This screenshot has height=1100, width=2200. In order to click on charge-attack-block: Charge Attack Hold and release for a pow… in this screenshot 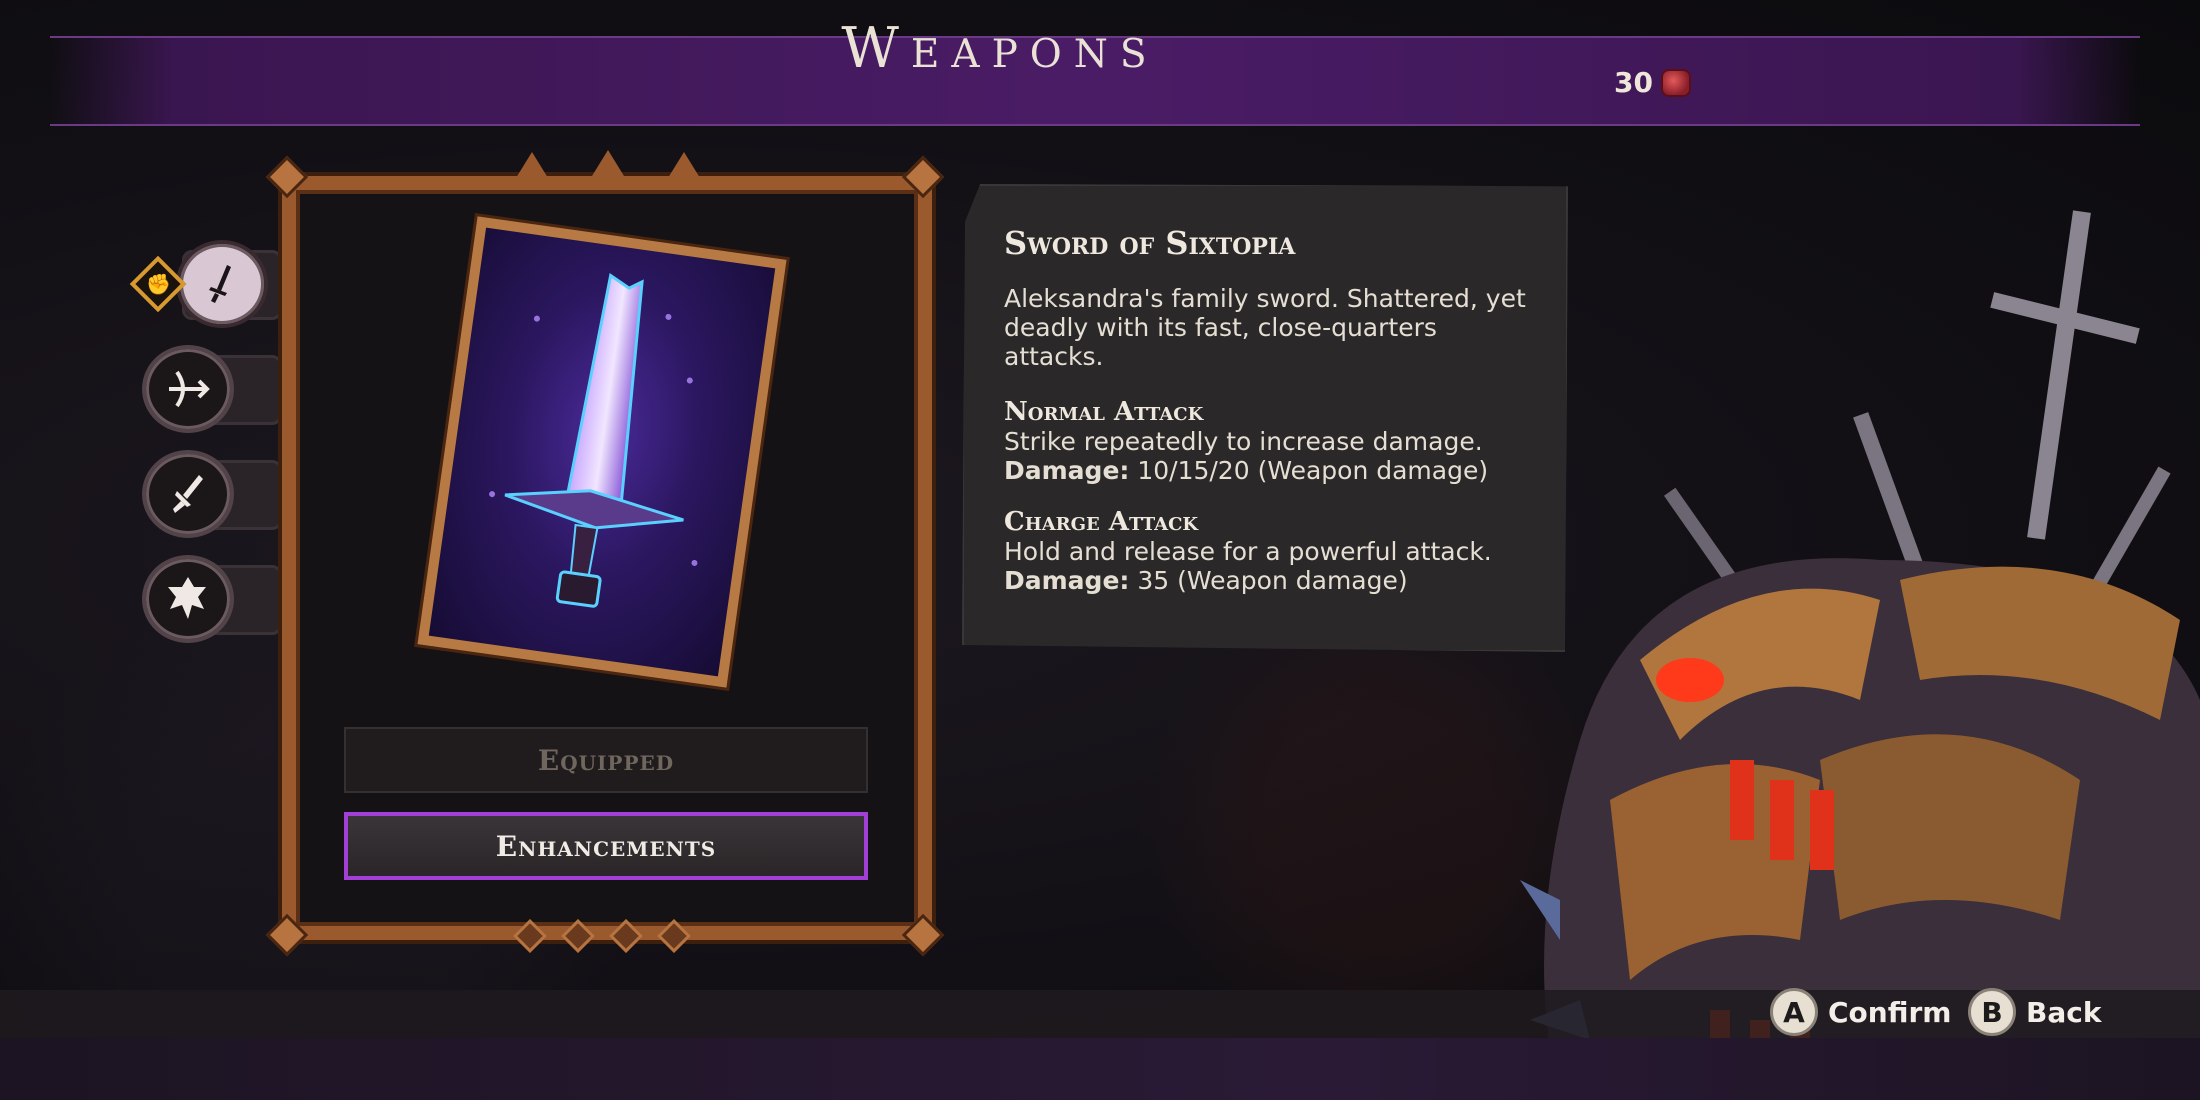, I will do `click(1265, 551)`.